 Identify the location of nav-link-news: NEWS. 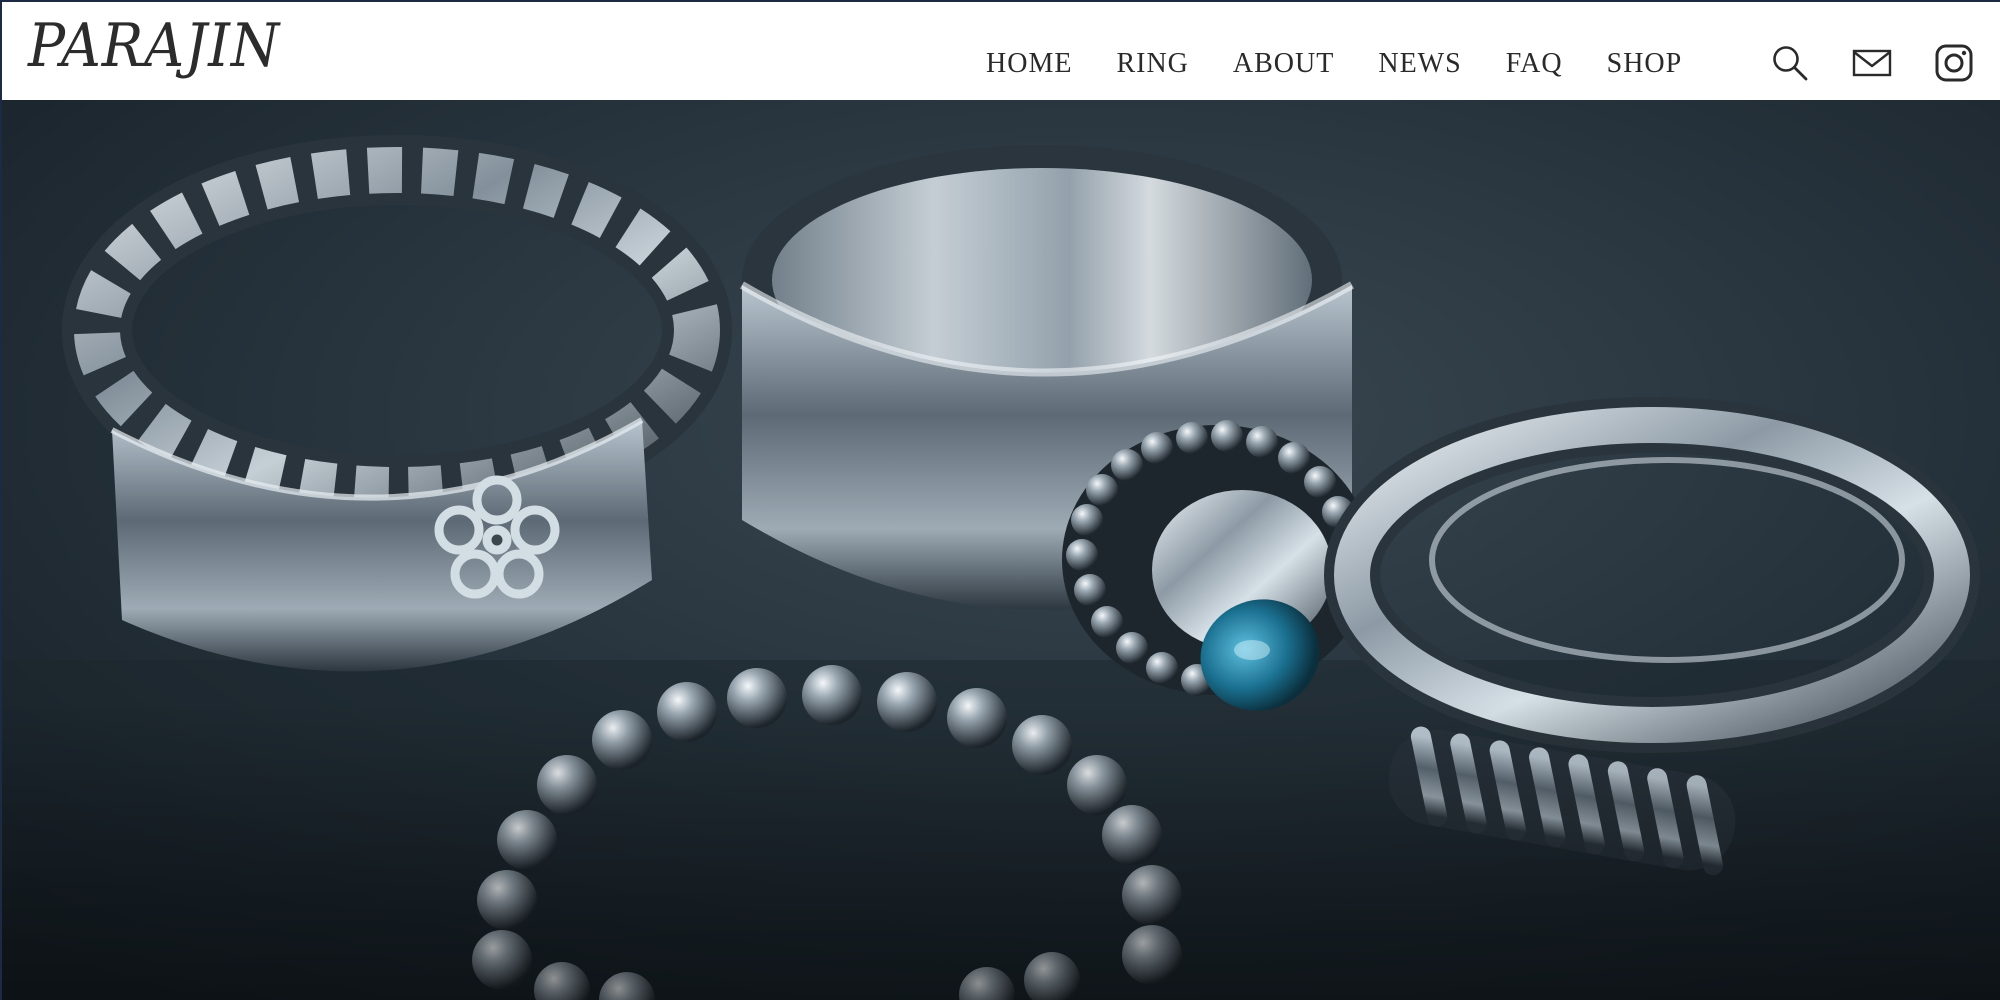
(1419, 64).